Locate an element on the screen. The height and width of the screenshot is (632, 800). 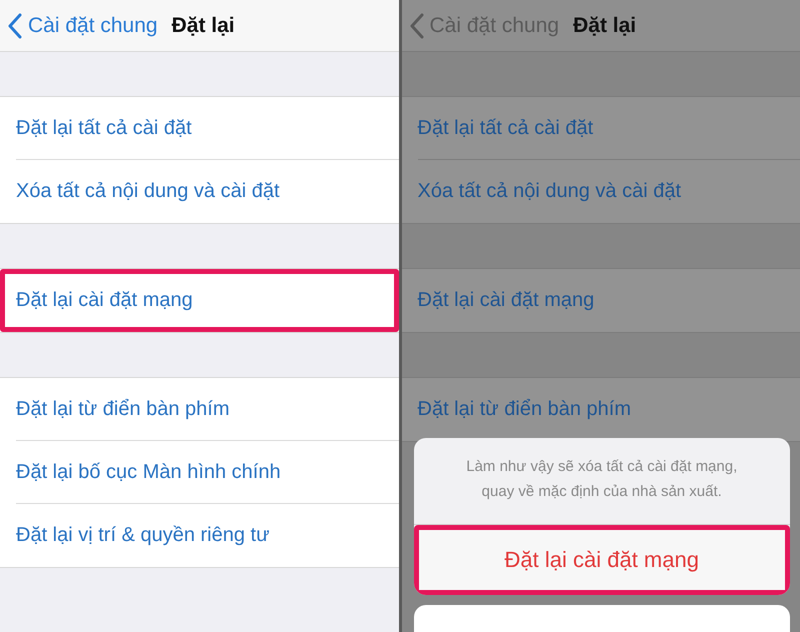
settings-row: Đặt lại bố cục Màn hình chính is located at coordinates (199, 472).